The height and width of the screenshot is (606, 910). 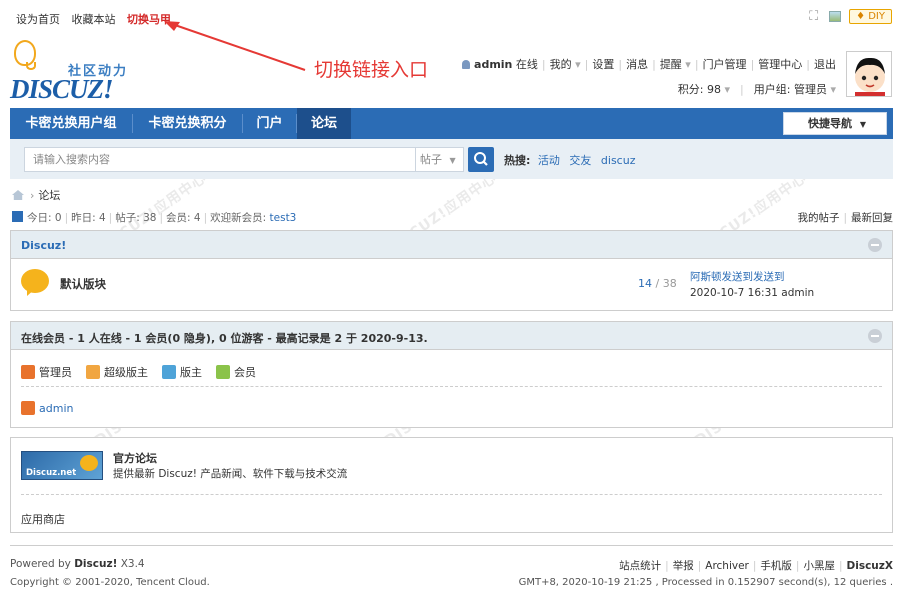 I want to click on blacklist-link: 小黑屋, so click(x=819, y=566).